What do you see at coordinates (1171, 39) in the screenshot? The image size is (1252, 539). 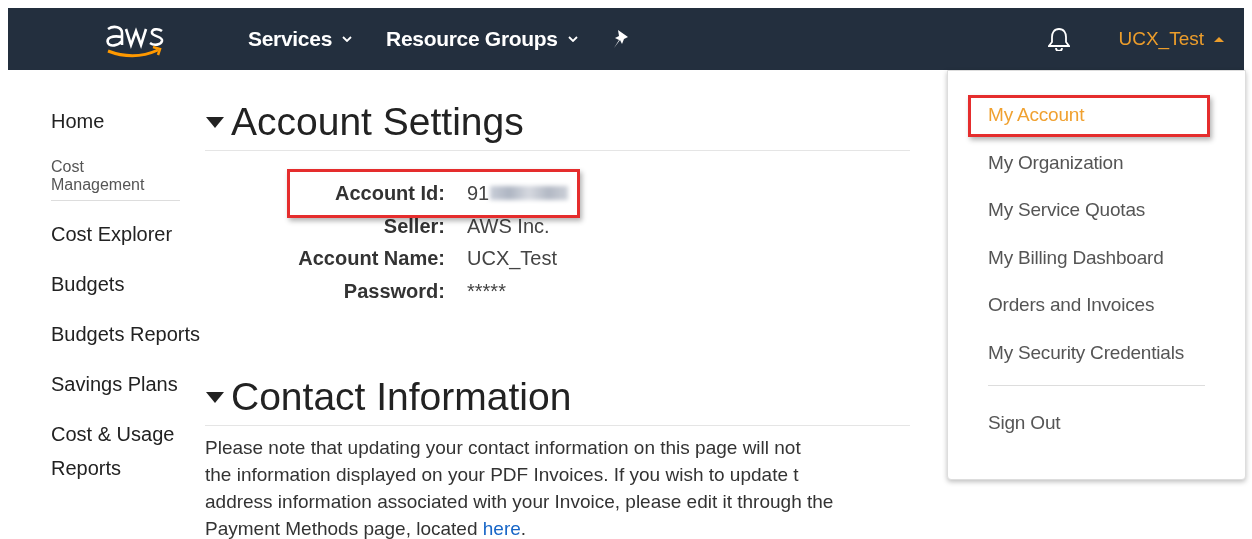 I see `user-menu-button: UCX_Test` at bounding box center [1171, 39].